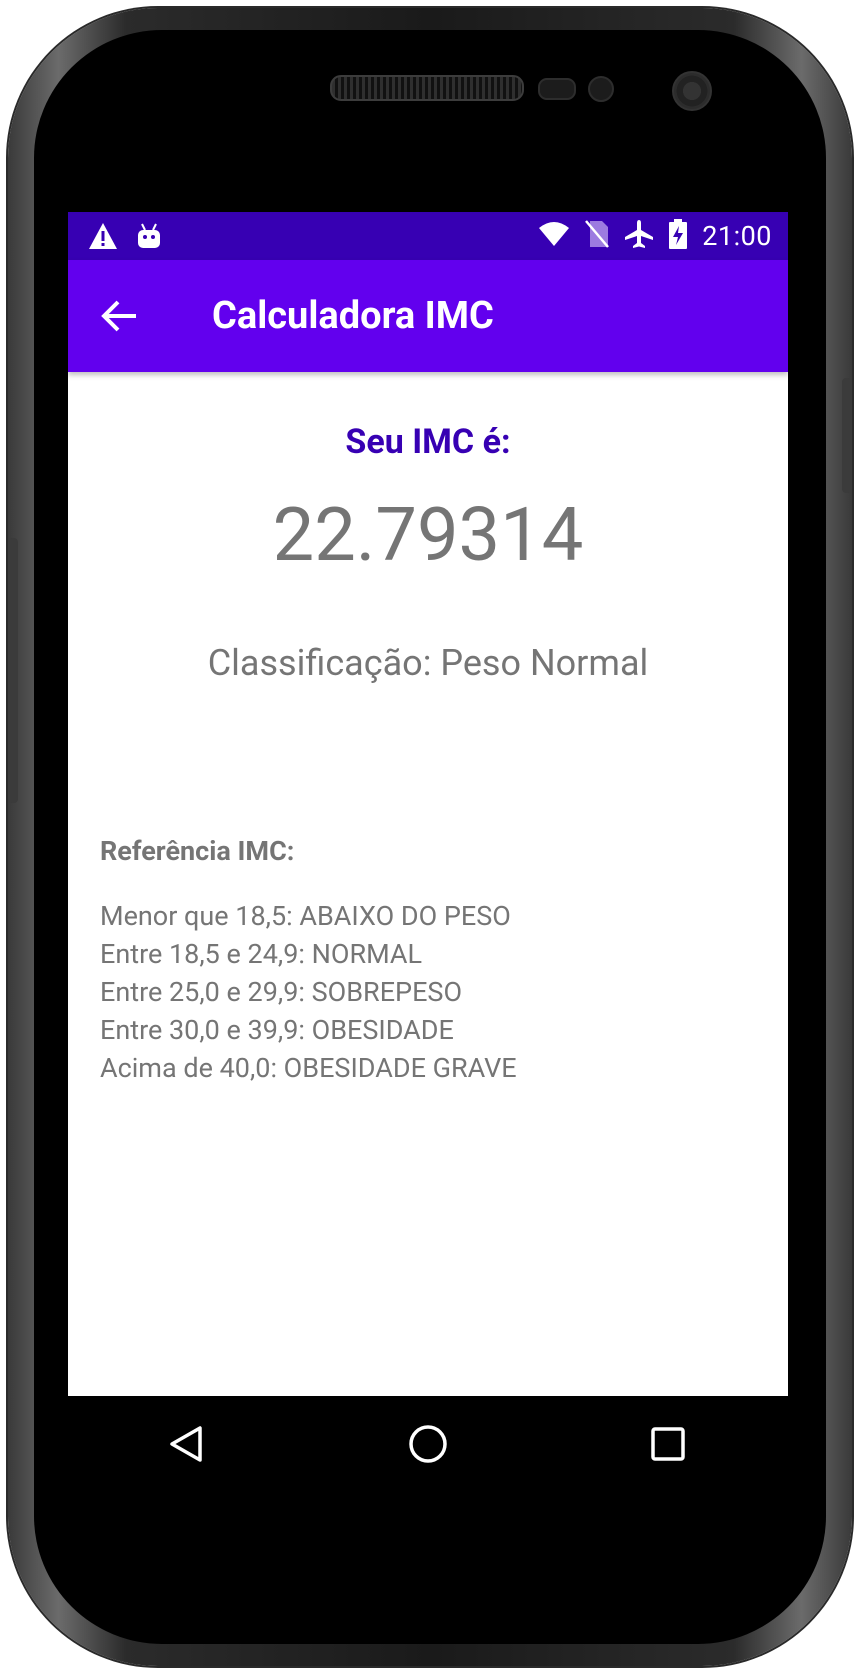 This screenshot has width=856, height=1676. Describe the element at coordinates (597, 236) in the screenshot. I see `no-sim-icon` at that location.